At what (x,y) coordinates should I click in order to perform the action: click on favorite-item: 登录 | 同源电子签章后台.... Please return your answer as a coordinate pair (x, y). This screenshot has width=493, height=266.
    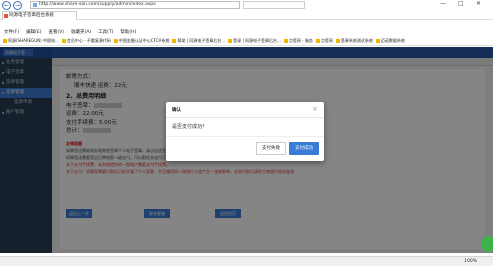
    Looking at the image, I should click on (254, 41).